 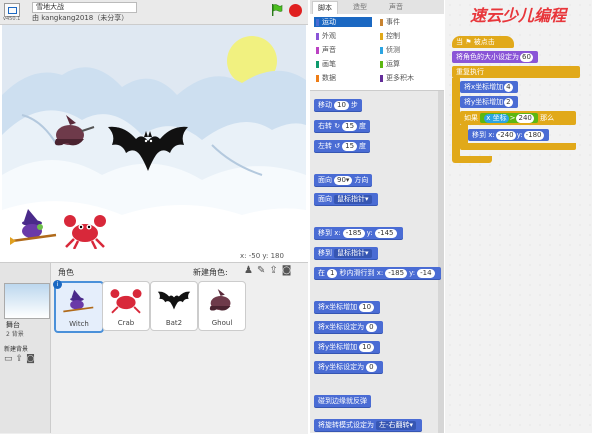 What do you see at coordinates (289, 270) in the screenshot?
I see `camera-sprite-icon: ◙` at bounding box center [289, 270].